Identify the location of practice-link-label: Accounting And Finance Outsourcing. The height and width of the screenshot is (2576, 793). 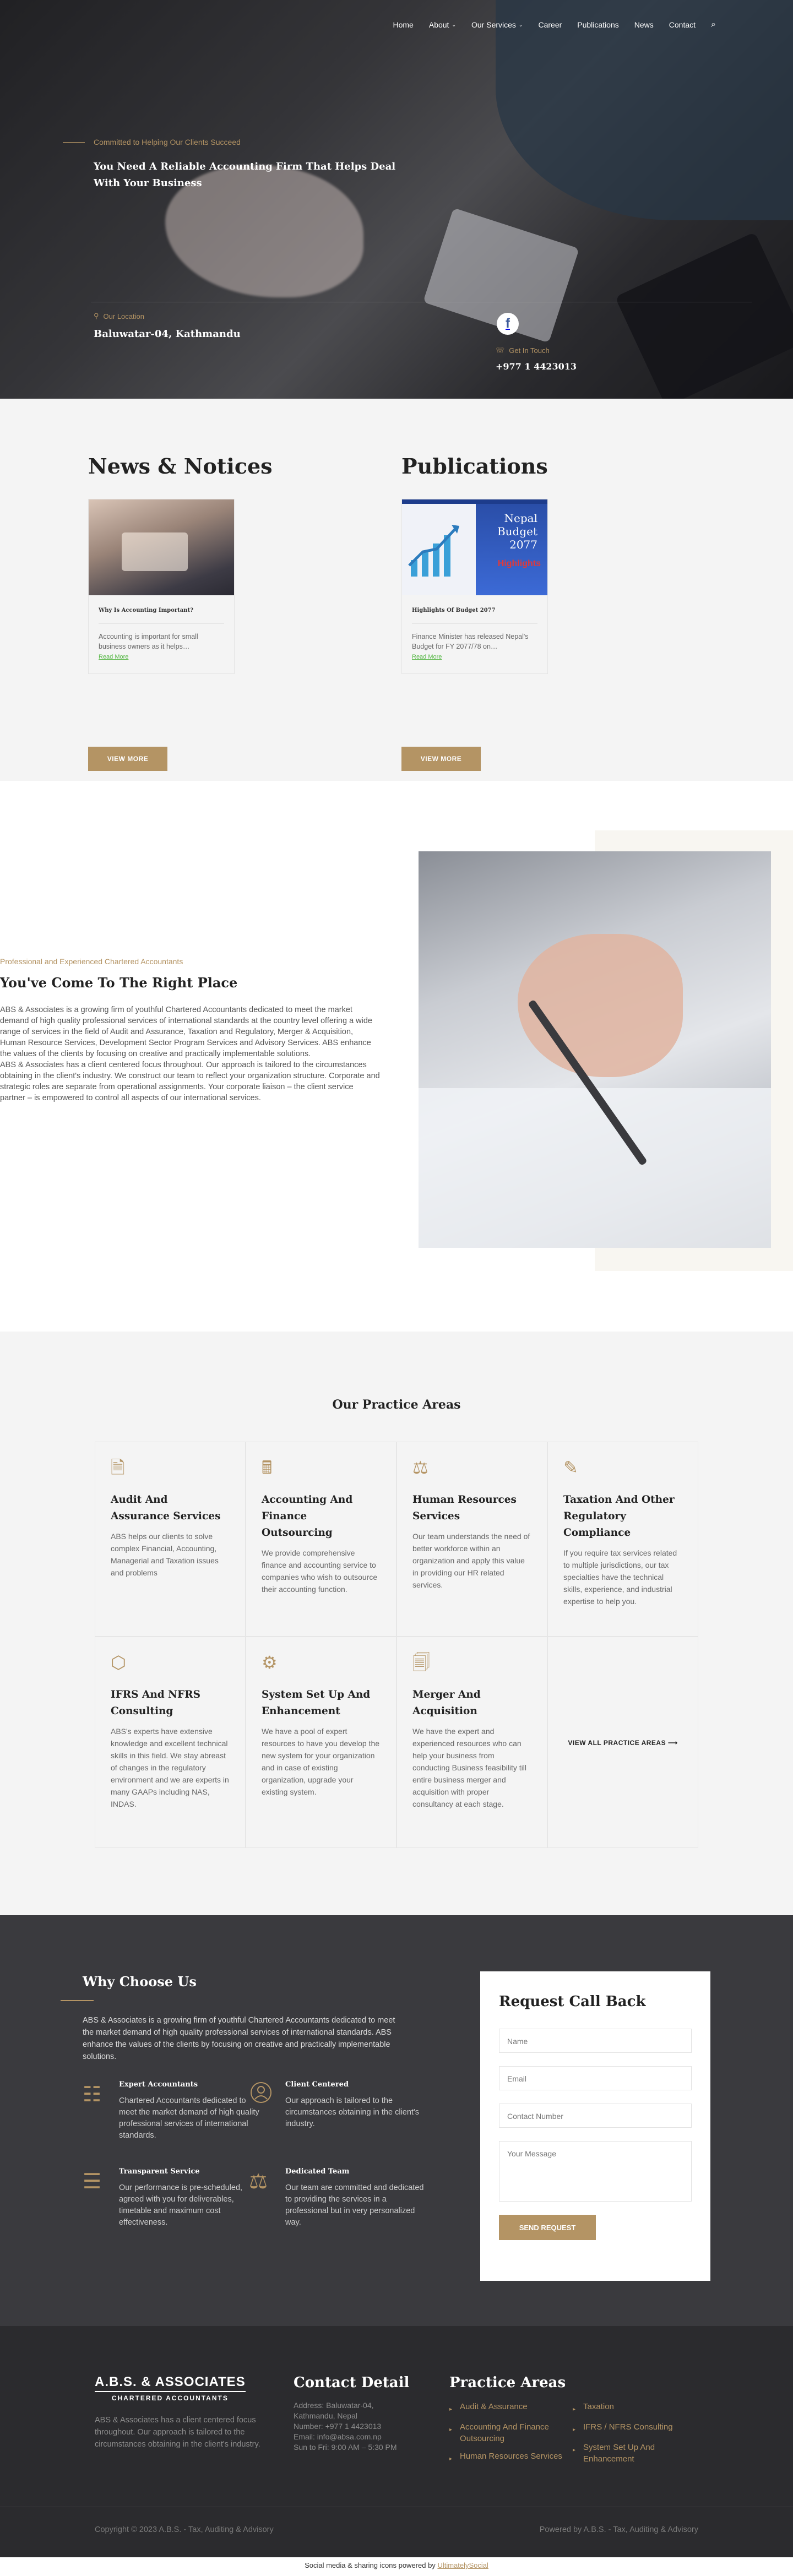
(504, 2432).